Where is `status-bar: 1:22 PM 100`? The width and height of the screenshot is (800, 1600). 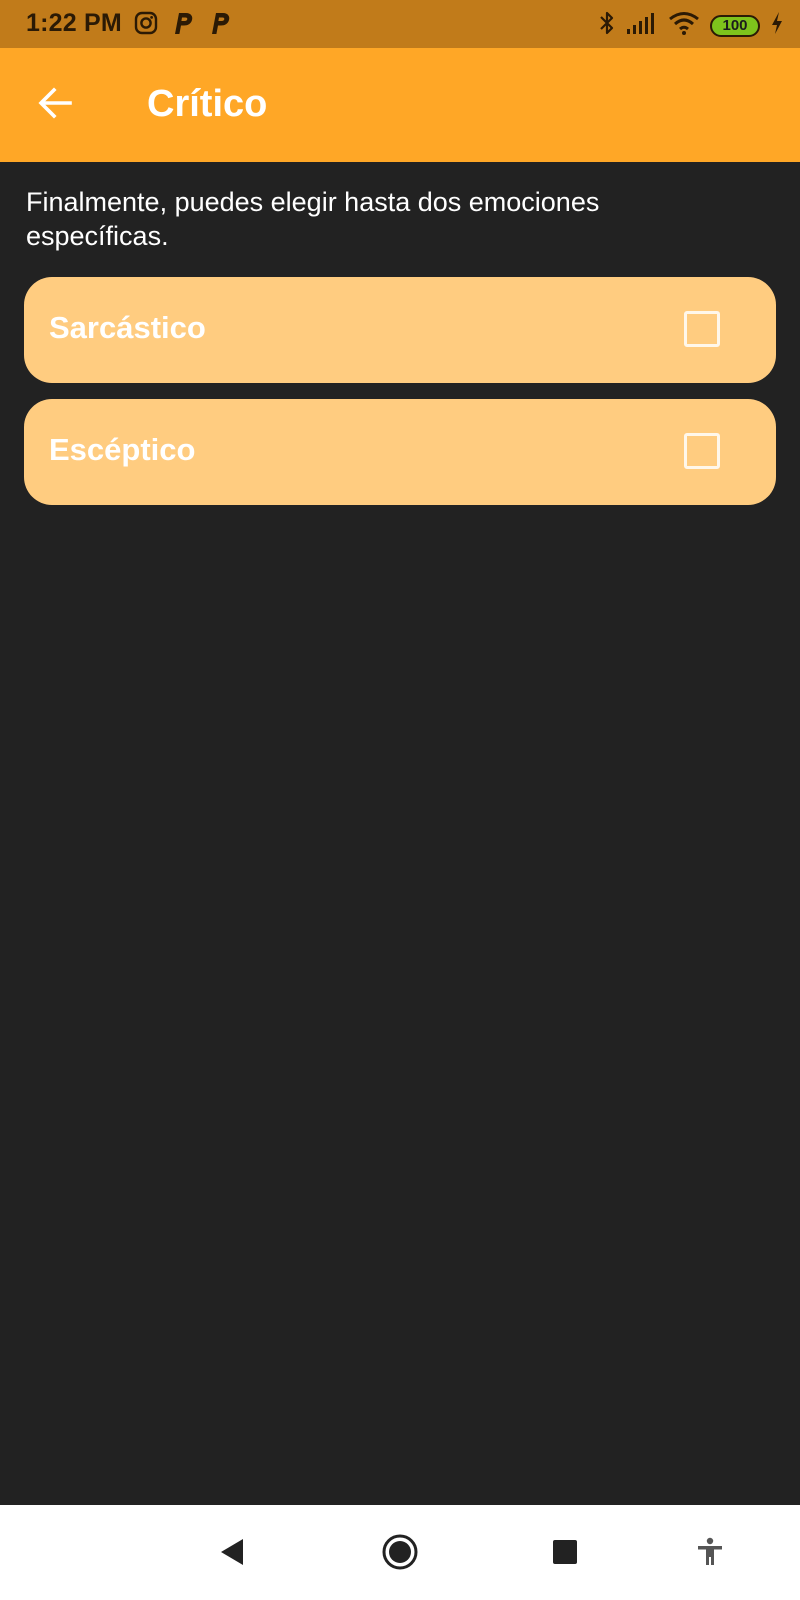 status-bar: 1:22 PM 100 is located at coordinates (400, 24).